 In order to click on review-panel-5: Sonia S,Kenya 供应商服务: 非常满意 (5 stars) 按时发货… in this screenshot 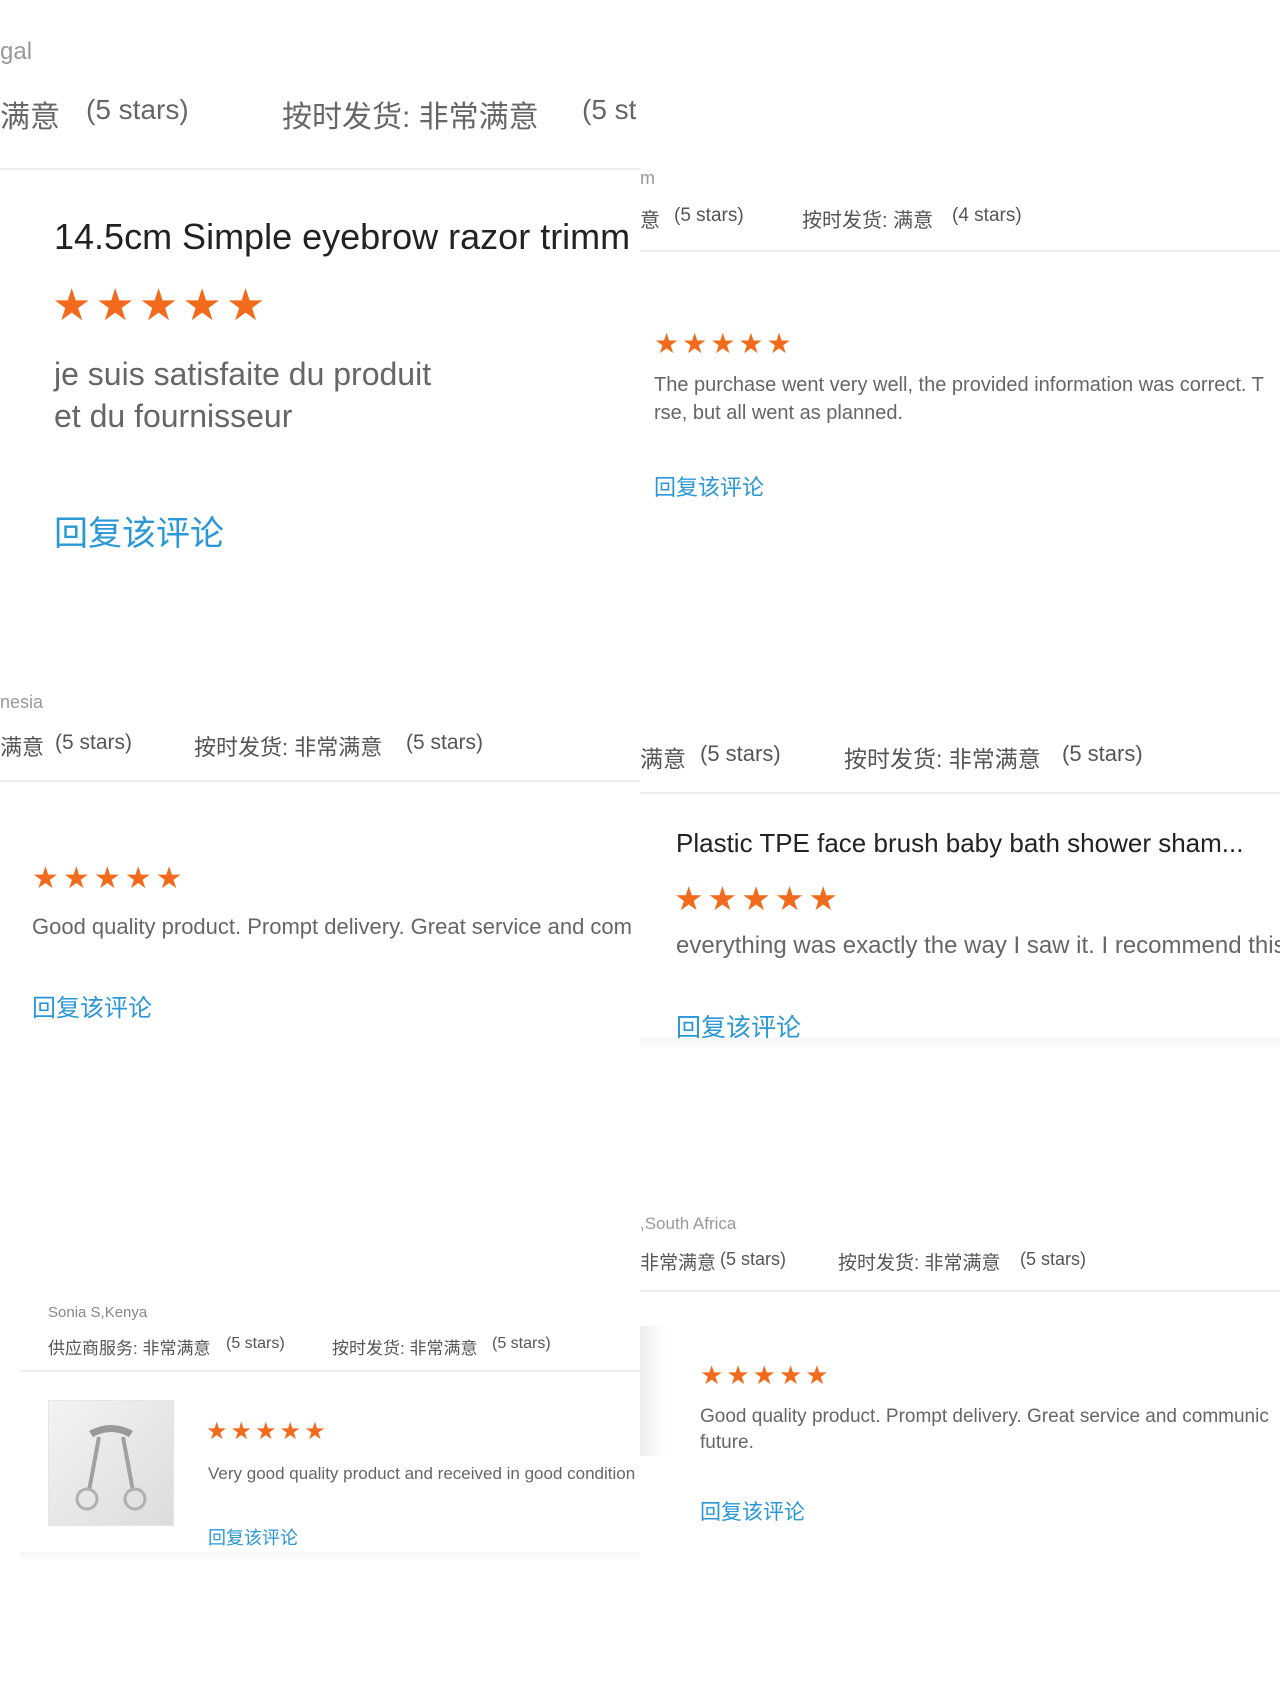, I will do `click(330, 1440)`.